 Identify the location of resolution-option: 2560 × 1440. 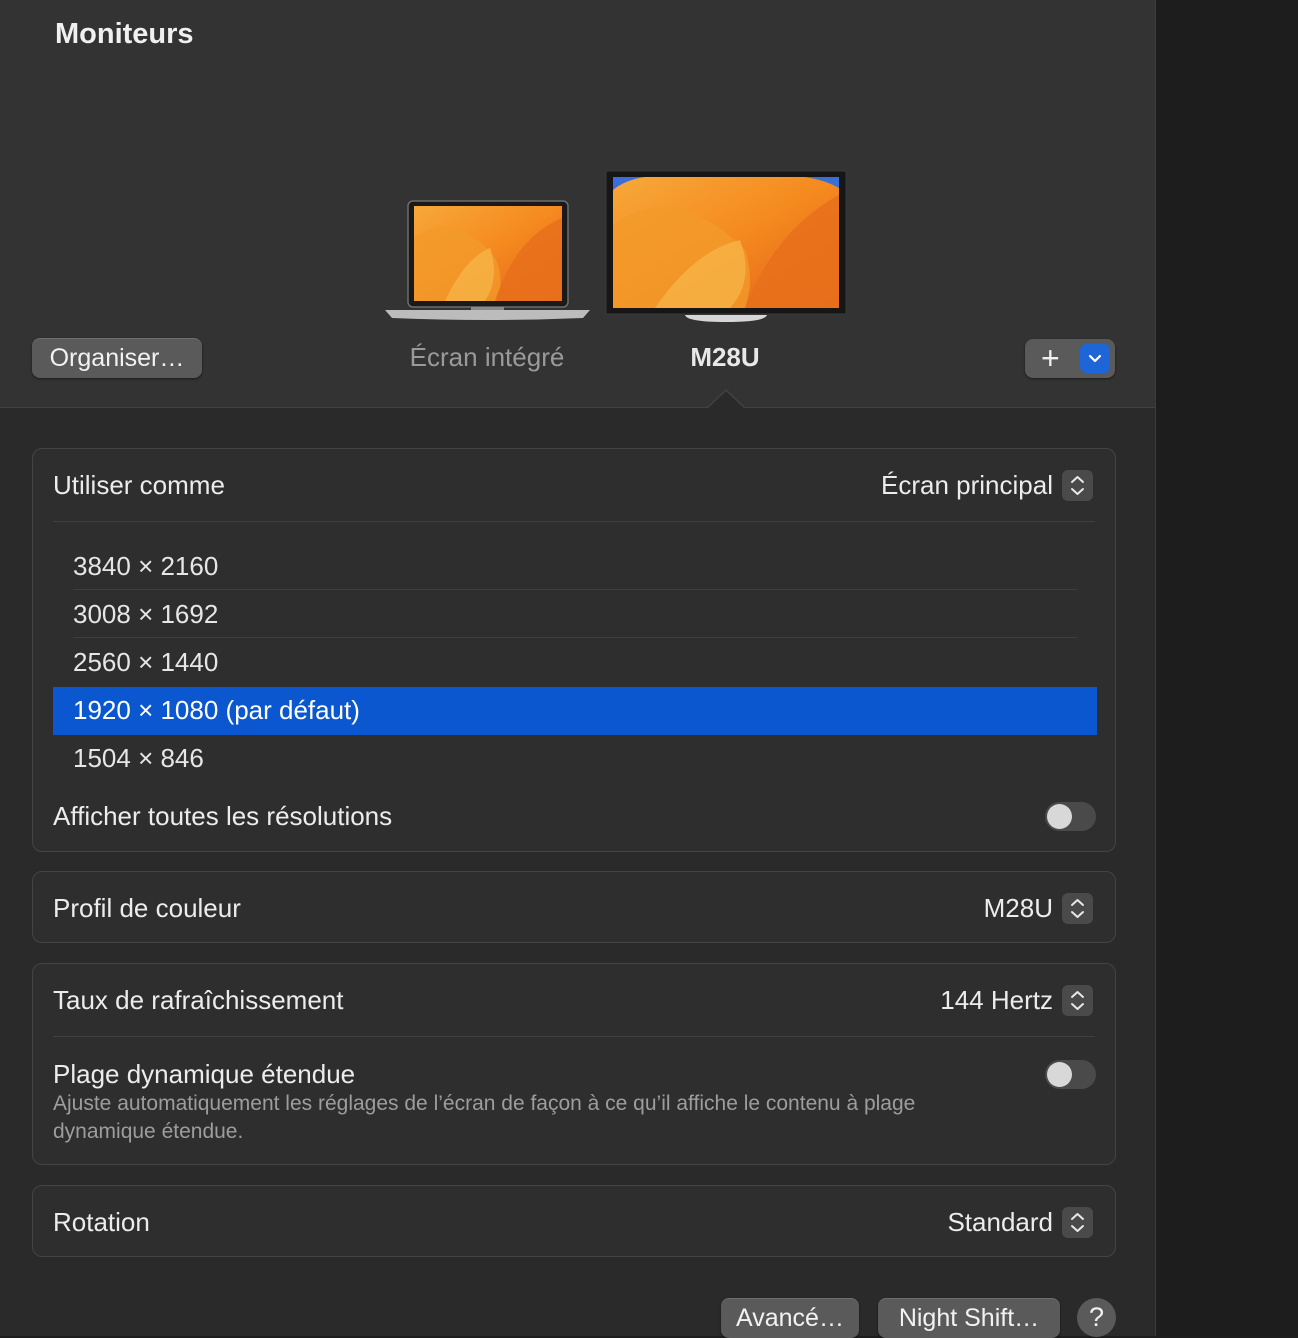
(575, 663).